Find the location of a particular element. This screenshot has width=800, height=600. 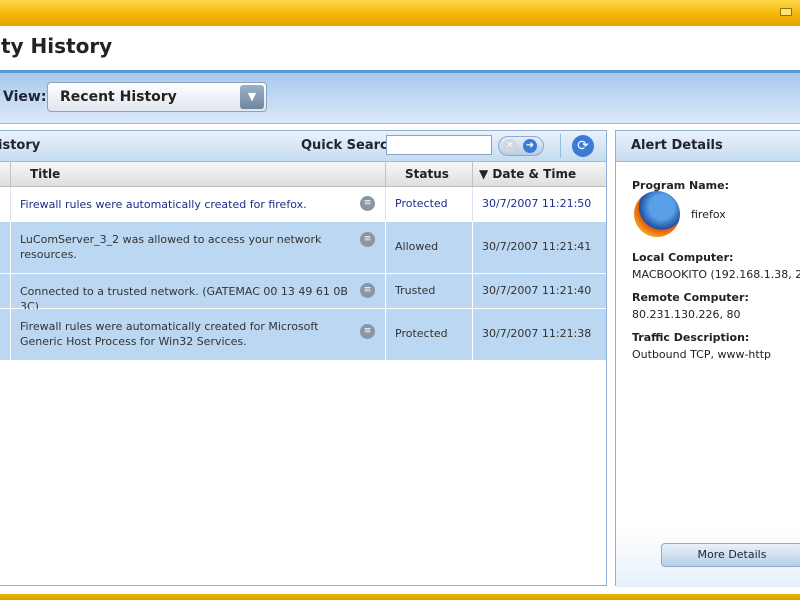

alert-panel-header: Alert Details is located at coordinates (708, 146).